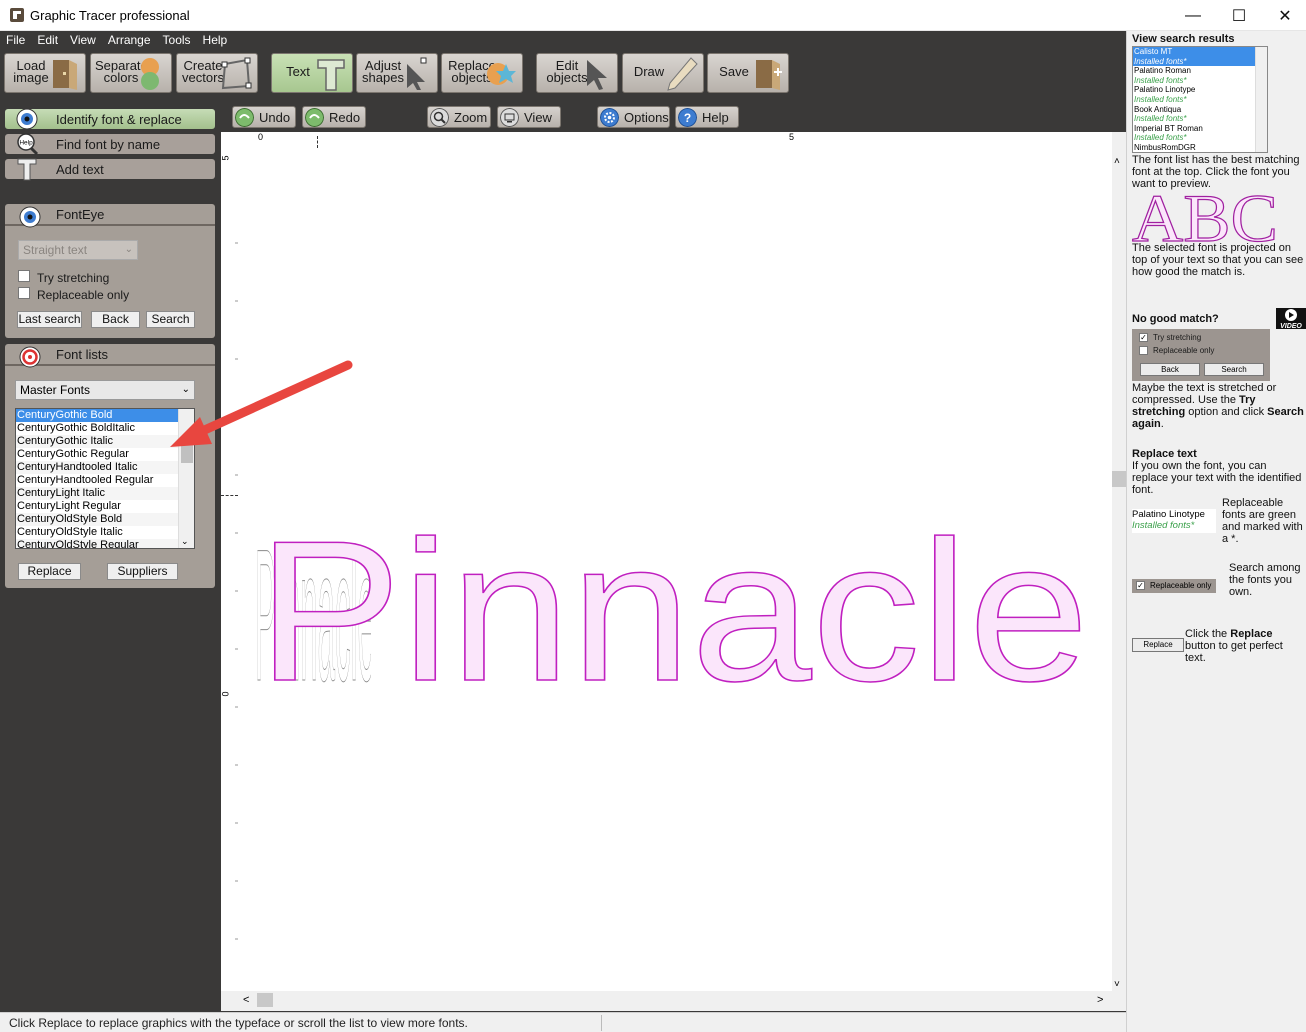 This screenshot has width=1306, height=1032. What do you see at coordinates (334, 117) in the screenshot?
I see `redo-button: Redo` at bounding box center [334, 117].